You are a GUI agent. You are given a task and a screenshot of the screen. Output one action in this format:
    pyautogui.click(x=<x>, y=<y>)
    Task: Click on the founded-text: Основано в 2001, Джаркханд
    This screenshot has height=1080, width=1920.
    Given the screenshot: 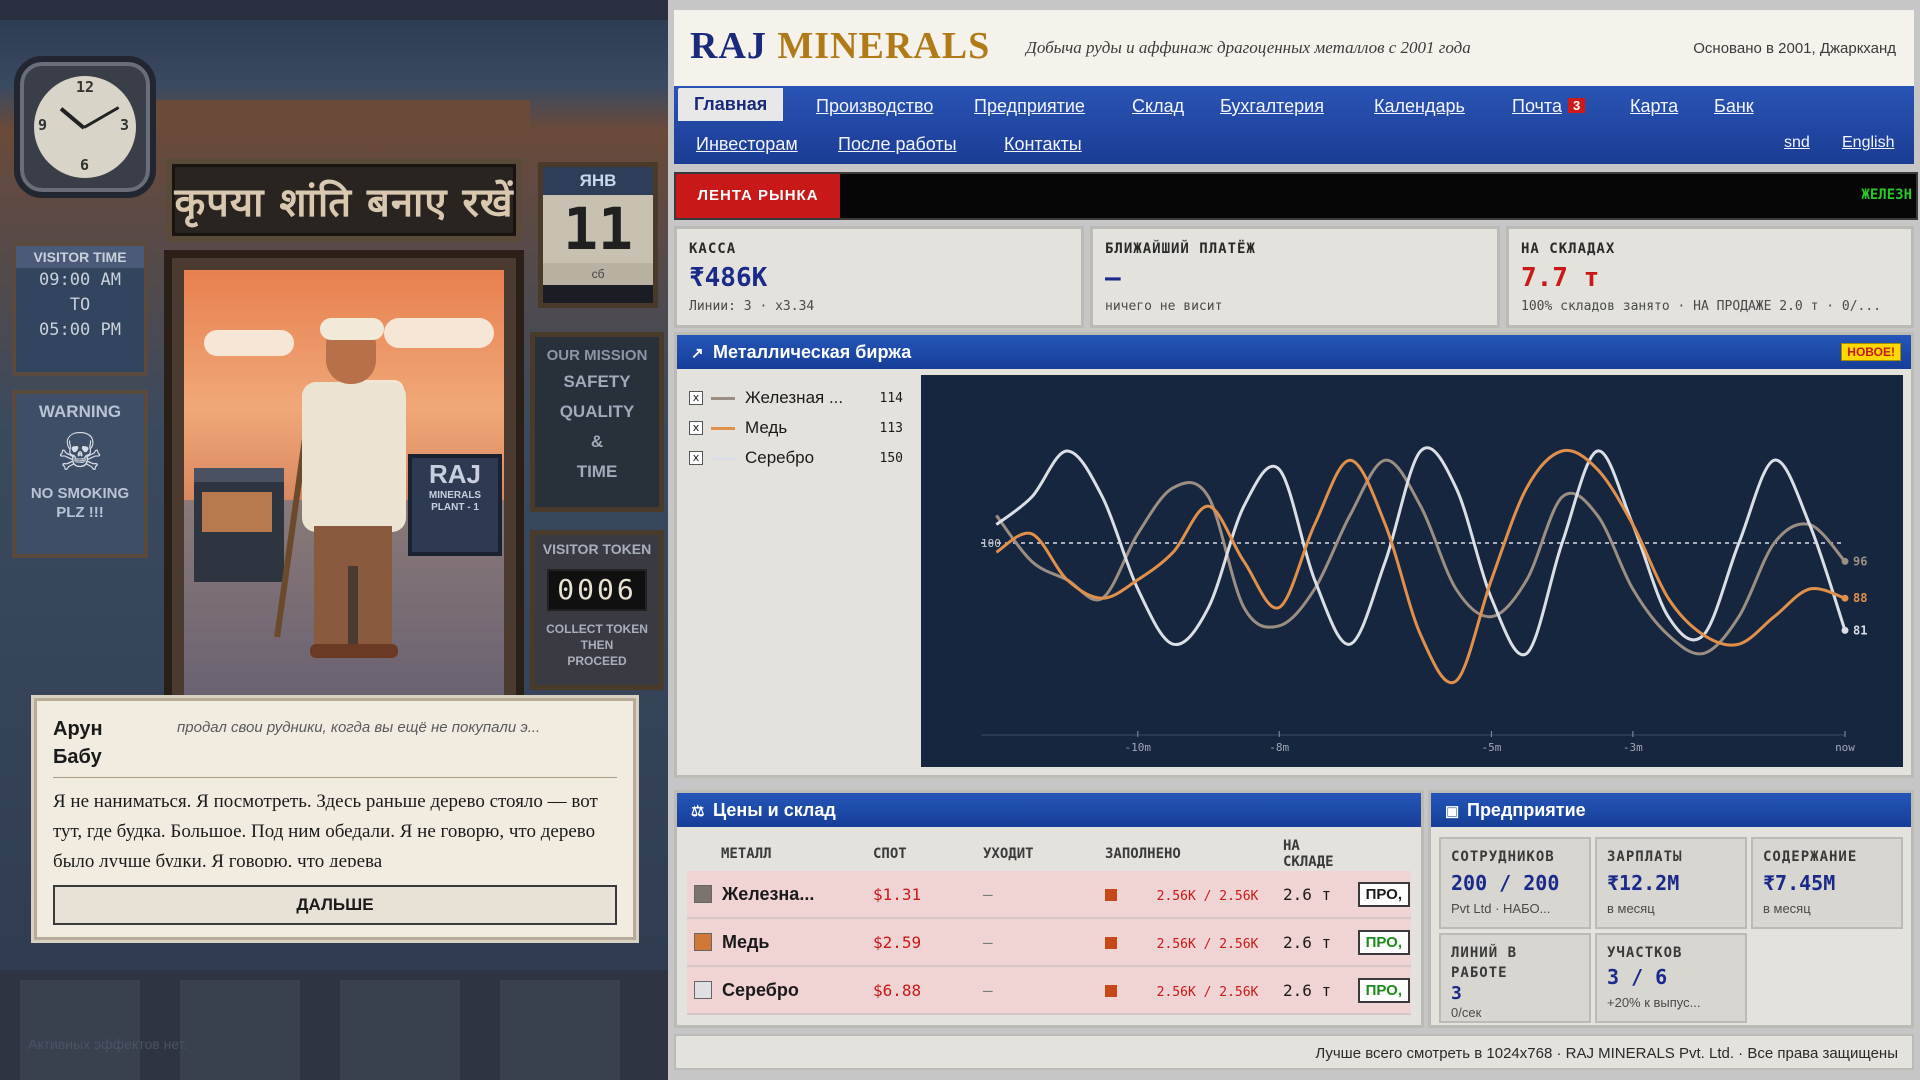 What is the action you would take?
    pyautogui.click(x=1794, y=48)
    